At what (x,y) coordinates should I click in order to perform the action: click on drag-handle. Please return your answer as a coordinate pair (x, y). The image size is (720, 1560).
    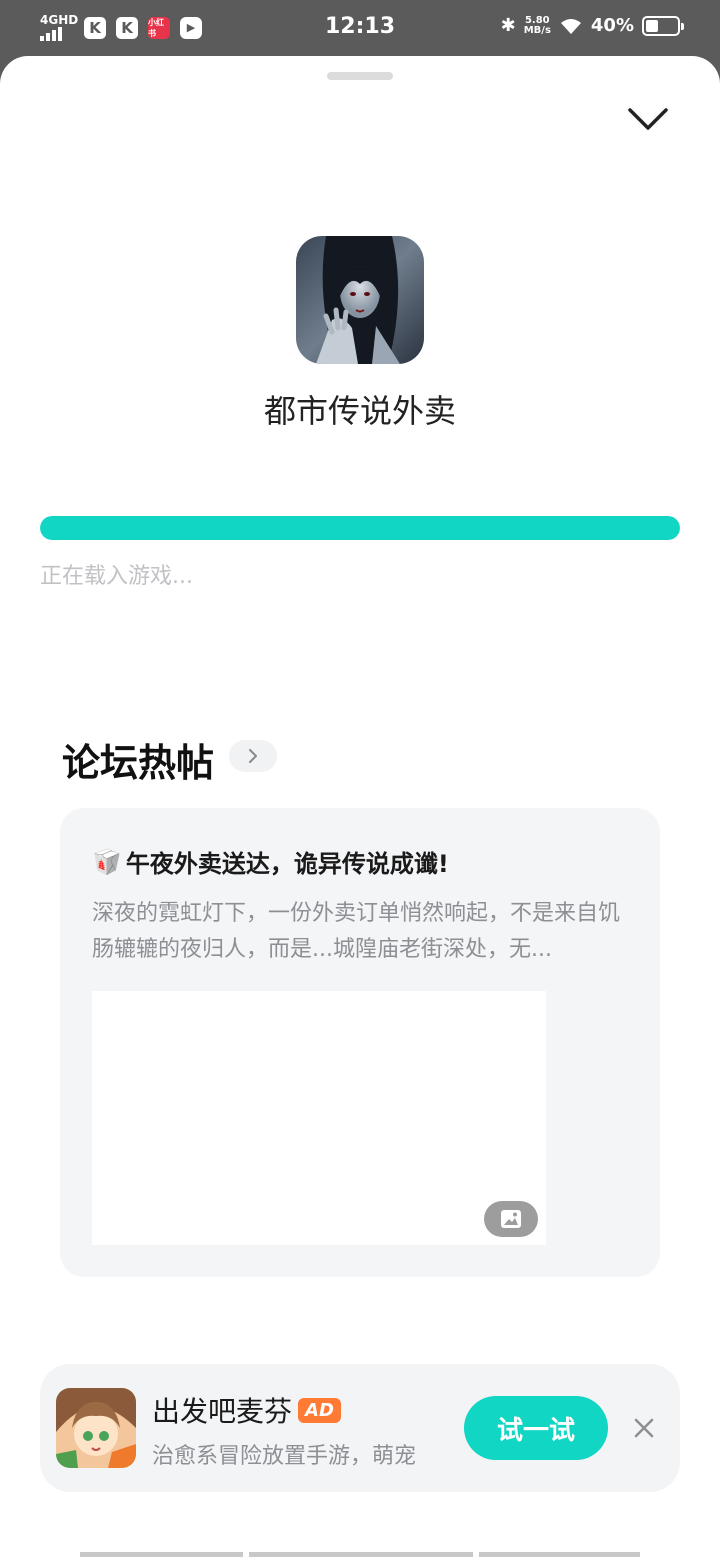
    Looking at the image, I should click on (360, 76).